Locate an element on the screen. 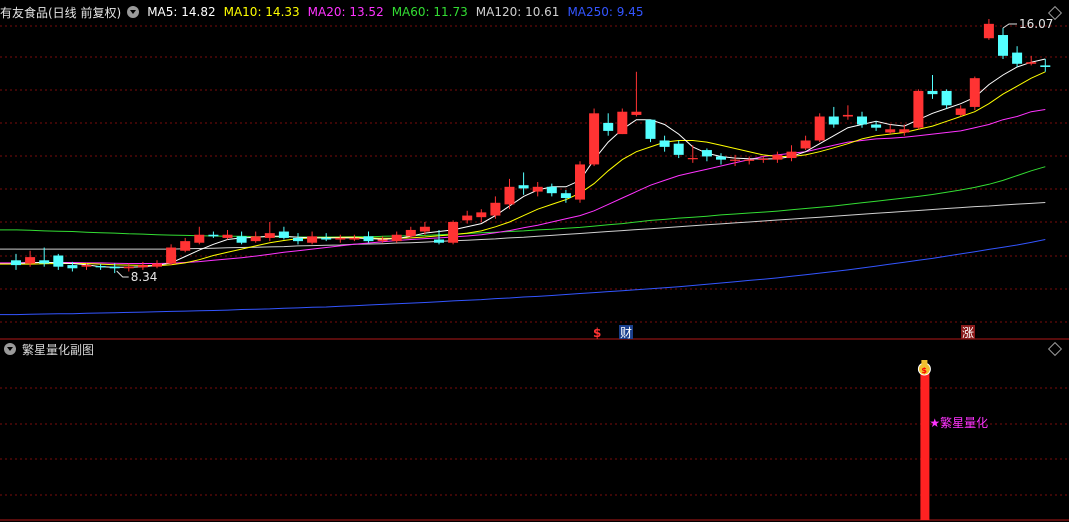 The image size is (1069, 522). ma120-value: MA120: 10.61 is located at coordinates (517, 12).